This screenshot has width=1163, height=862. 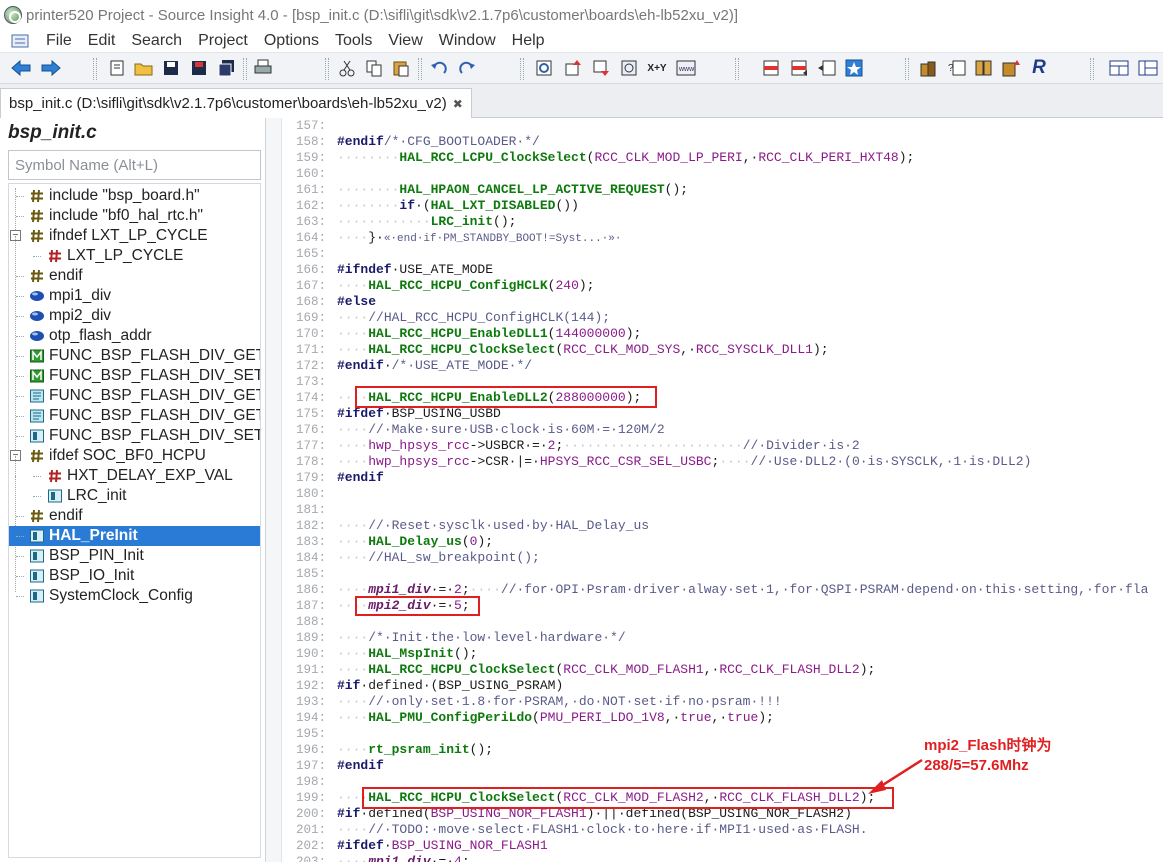 What do you see at coordinates (1148, 68) in the screenshot?
I see `panel-layout-icon` at bounding box center [1148, 68].